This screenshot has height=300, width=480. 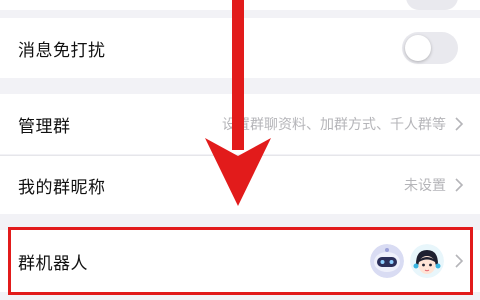 I want to click on girl-avatar, so click(x=427, y=261).